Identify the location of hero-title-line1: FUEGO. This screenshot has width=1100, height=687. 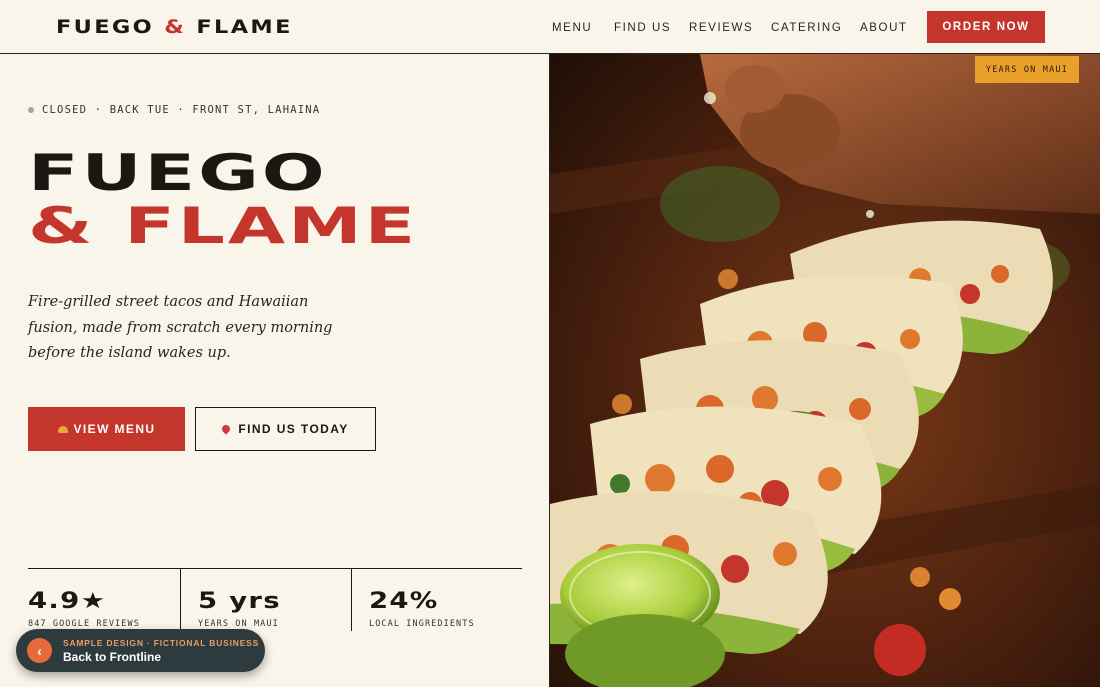
(178, 173).